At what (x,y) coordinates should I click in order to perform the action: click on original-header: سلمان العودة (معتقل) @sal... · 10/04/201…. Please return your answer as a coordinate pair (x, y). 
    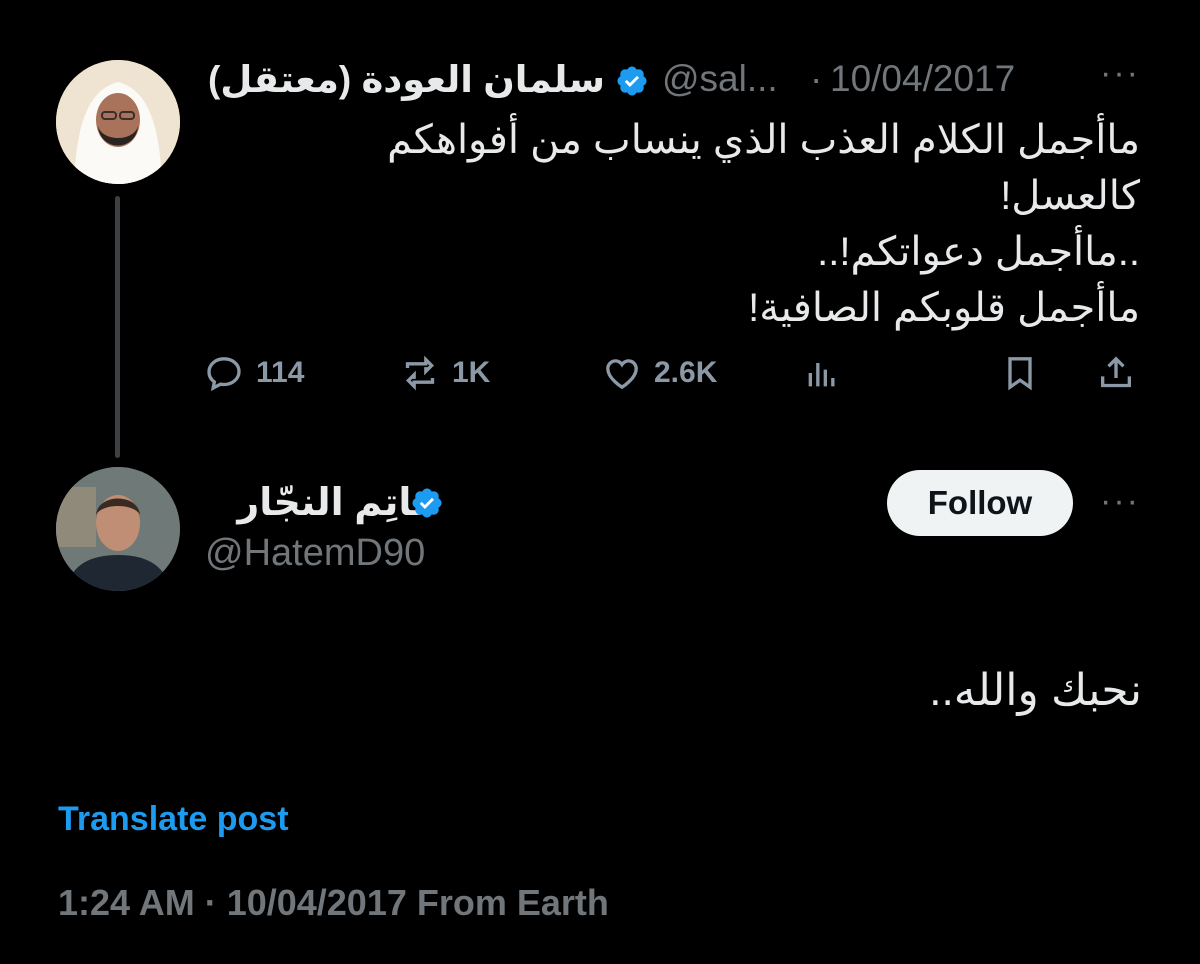
    Looking at the image, I should click on (675, 80).